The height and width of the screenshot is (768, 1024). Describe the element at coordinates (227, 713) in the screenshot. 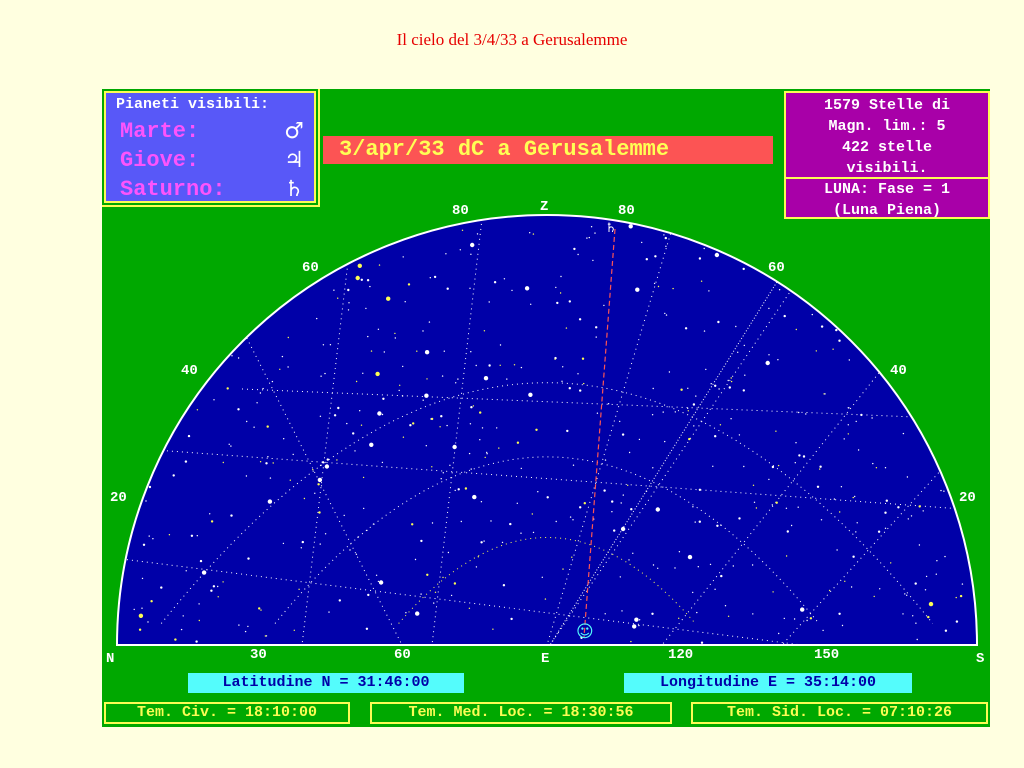

I see `civil-time-field: Tem. Civ. = 18:10:00` at that location.